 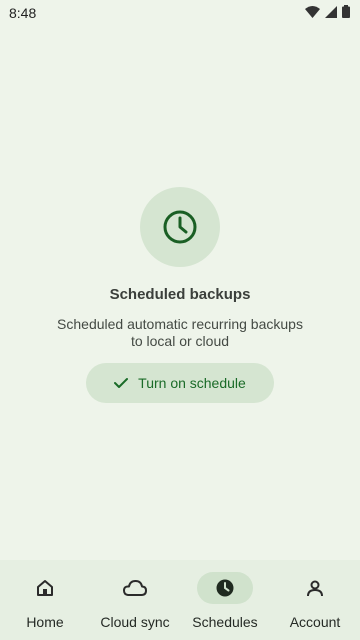 I want to click on home-icon, so click(x=45, y=588).